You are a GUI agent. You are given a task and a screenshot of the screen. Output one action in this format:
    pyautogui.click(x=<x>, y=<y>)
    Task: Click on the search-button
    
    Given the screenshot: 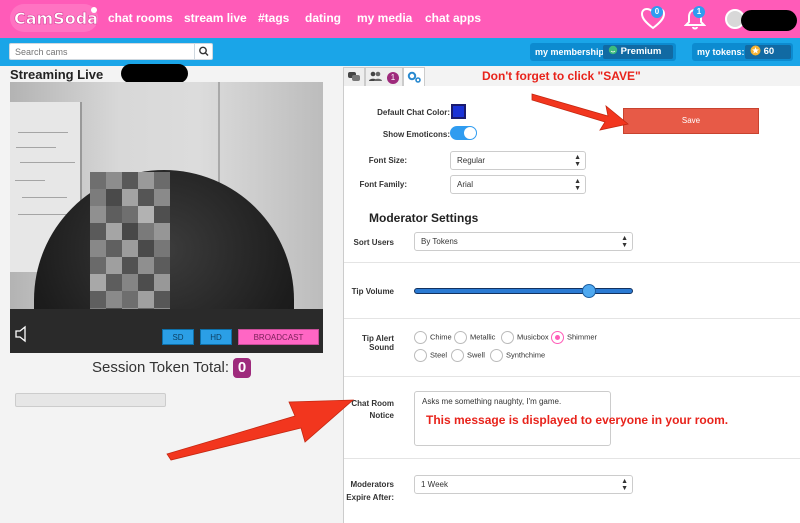 What is the action you would take?
    pyautogui.click(x=203, y=51)
    